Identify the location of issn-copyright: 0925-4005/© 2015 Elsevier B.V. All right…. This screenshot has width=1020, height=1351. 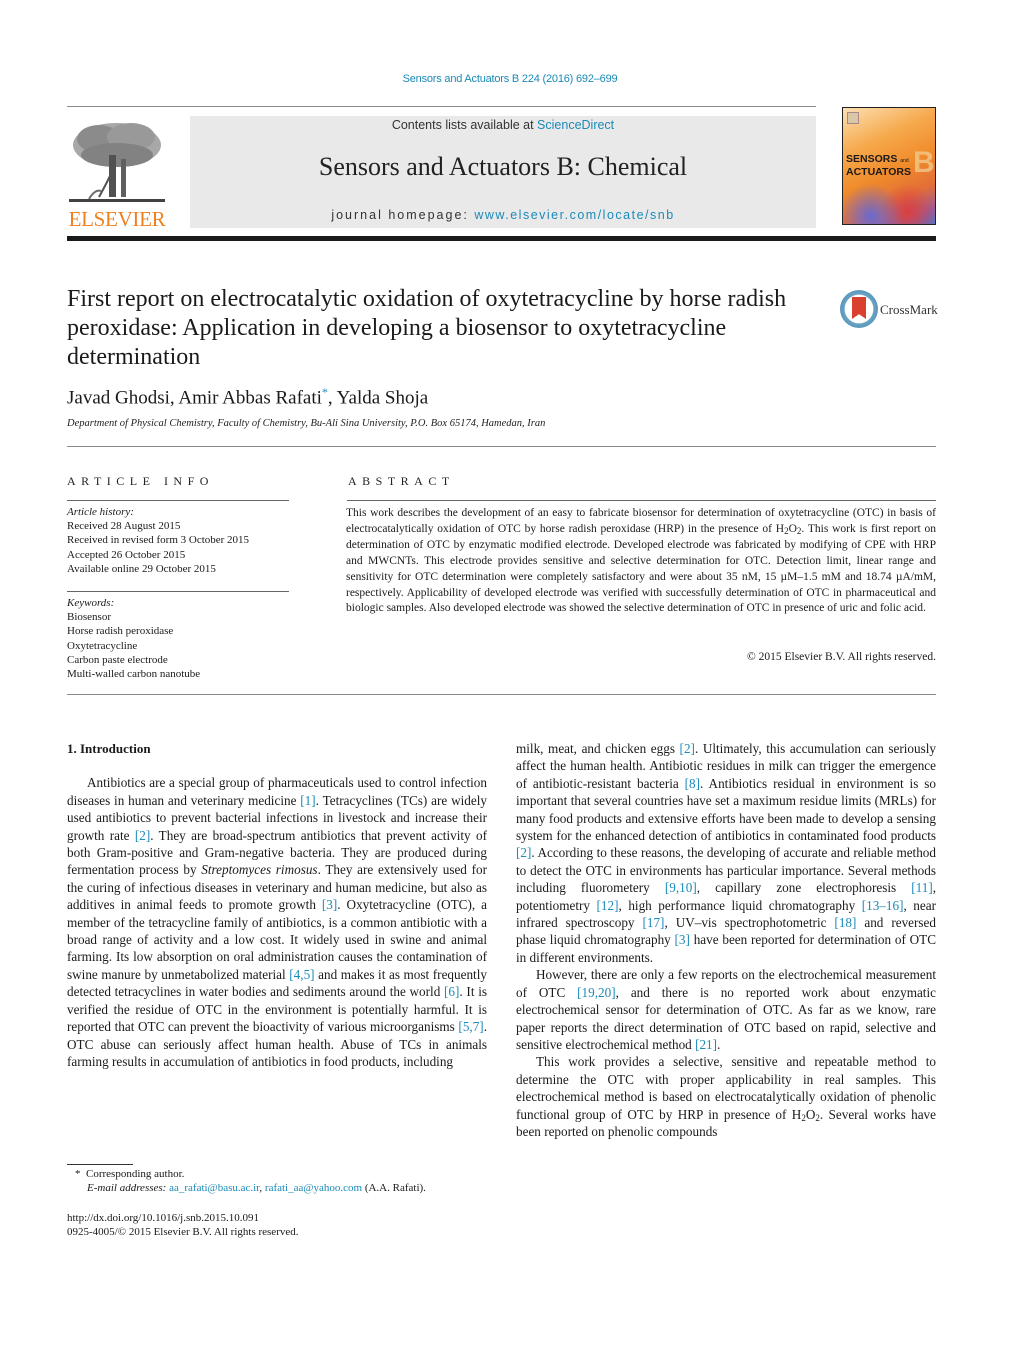
(183, 1232).